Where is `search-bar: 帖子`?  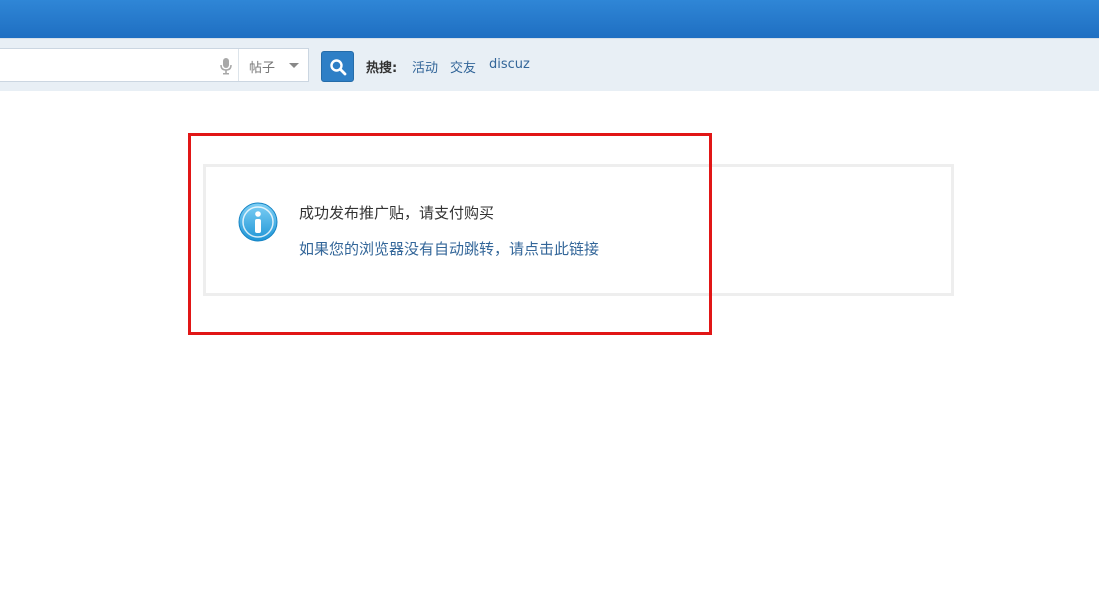
search-bar: 帖子 is located at coordinates (549, 64).